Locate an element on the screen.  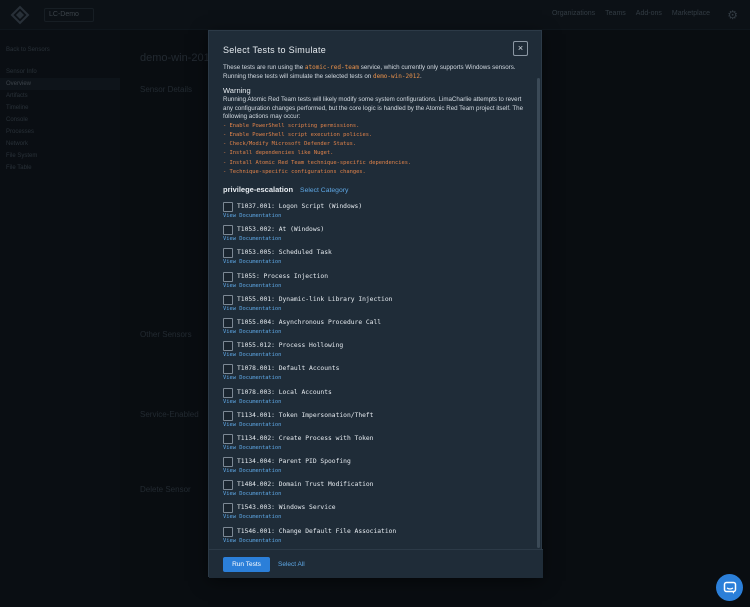
category-name: privilege-escalation is located at coordinates (258, 189).